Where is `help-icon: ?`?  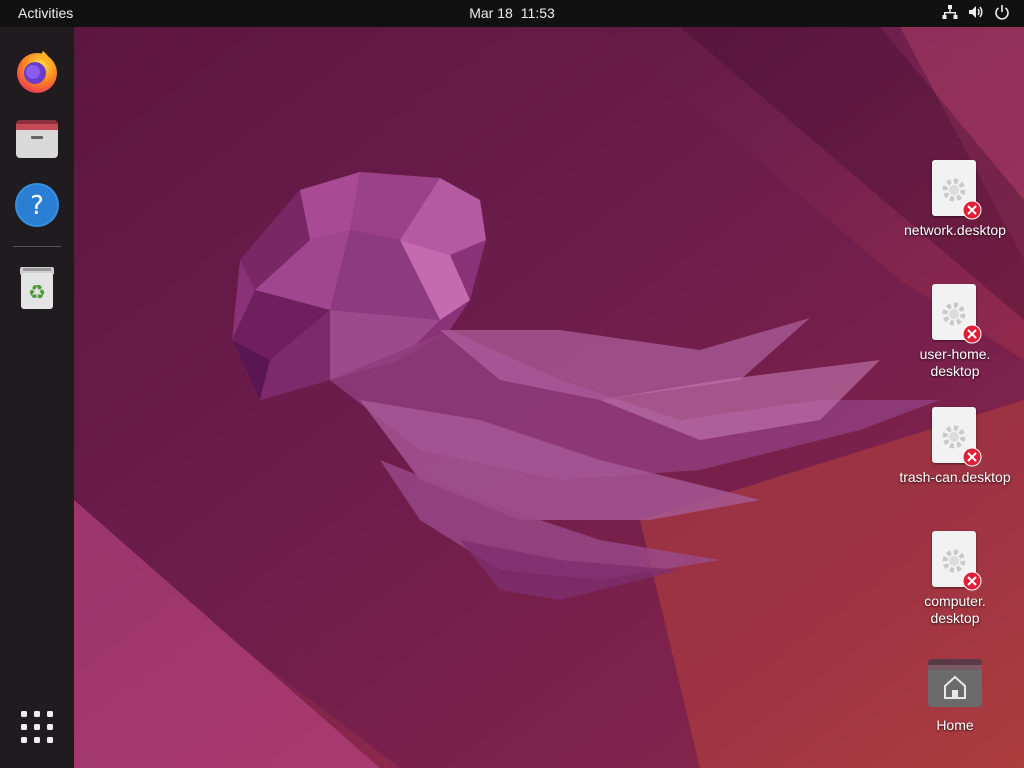 help-icon: ? is located at coordinates (37, 205).